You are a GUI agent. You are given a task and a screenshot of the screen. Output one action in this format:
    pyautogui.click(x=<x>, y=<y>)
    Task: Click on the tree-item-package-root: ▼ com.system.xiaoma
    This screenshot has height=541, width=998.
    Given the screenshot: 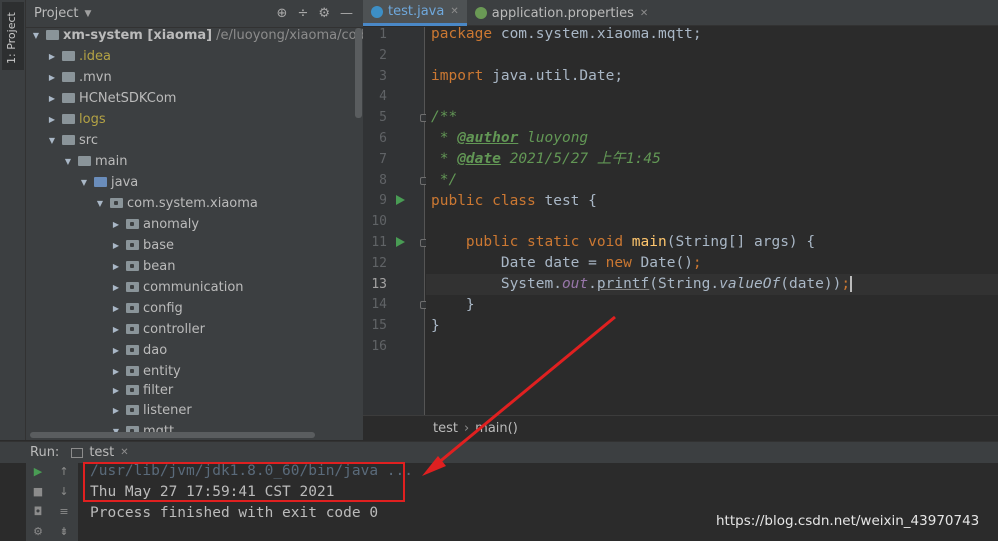 What is the action you would take?
    pyautogui.click(x=176, y=203)
    